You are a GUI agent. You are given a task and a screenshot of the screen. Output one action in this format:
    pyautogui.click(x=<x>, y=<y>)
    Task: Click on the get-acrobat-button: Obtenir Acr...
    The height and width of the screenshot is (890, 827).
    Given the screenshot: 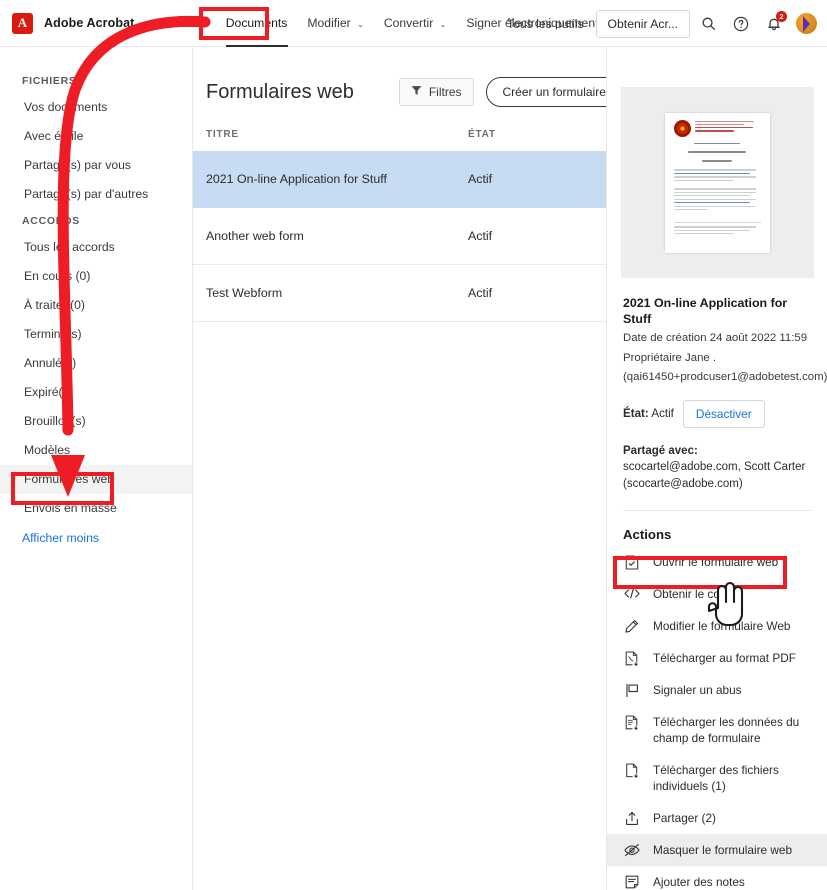 What is the action you would take?
    pyautogui.click(x=642, y=23)
    